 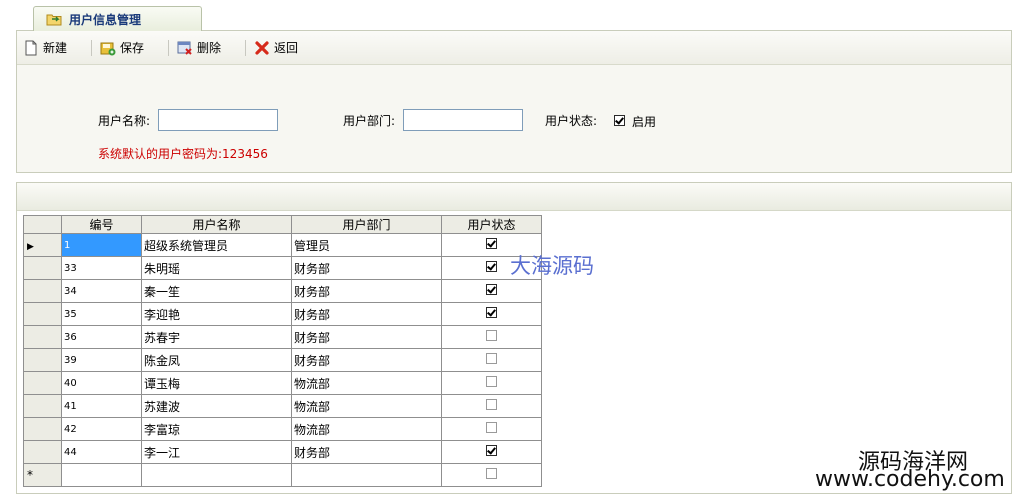 What do you see at coordinates (101, 475) in the screenshot?
I see `cell-id` at bounding box center [101, 475].